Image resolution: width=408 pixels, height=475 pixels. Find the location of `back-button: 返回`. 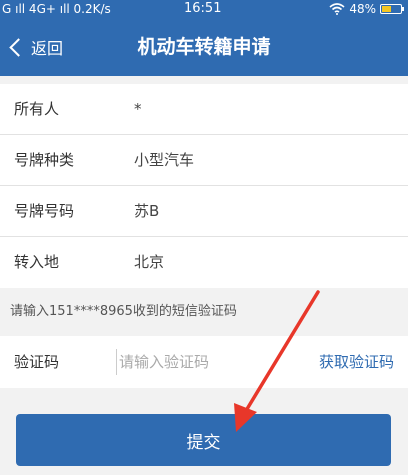

back-button: 返回 is located at coordinates (35, 47).